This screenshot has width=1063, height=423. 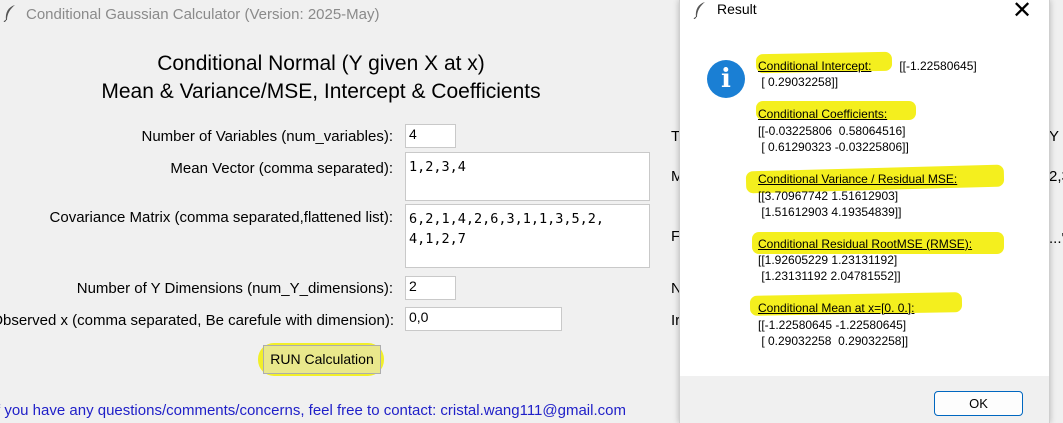 I want to click on coefficients-label: Conditional Coefficients:, so click(x=823, y=114).